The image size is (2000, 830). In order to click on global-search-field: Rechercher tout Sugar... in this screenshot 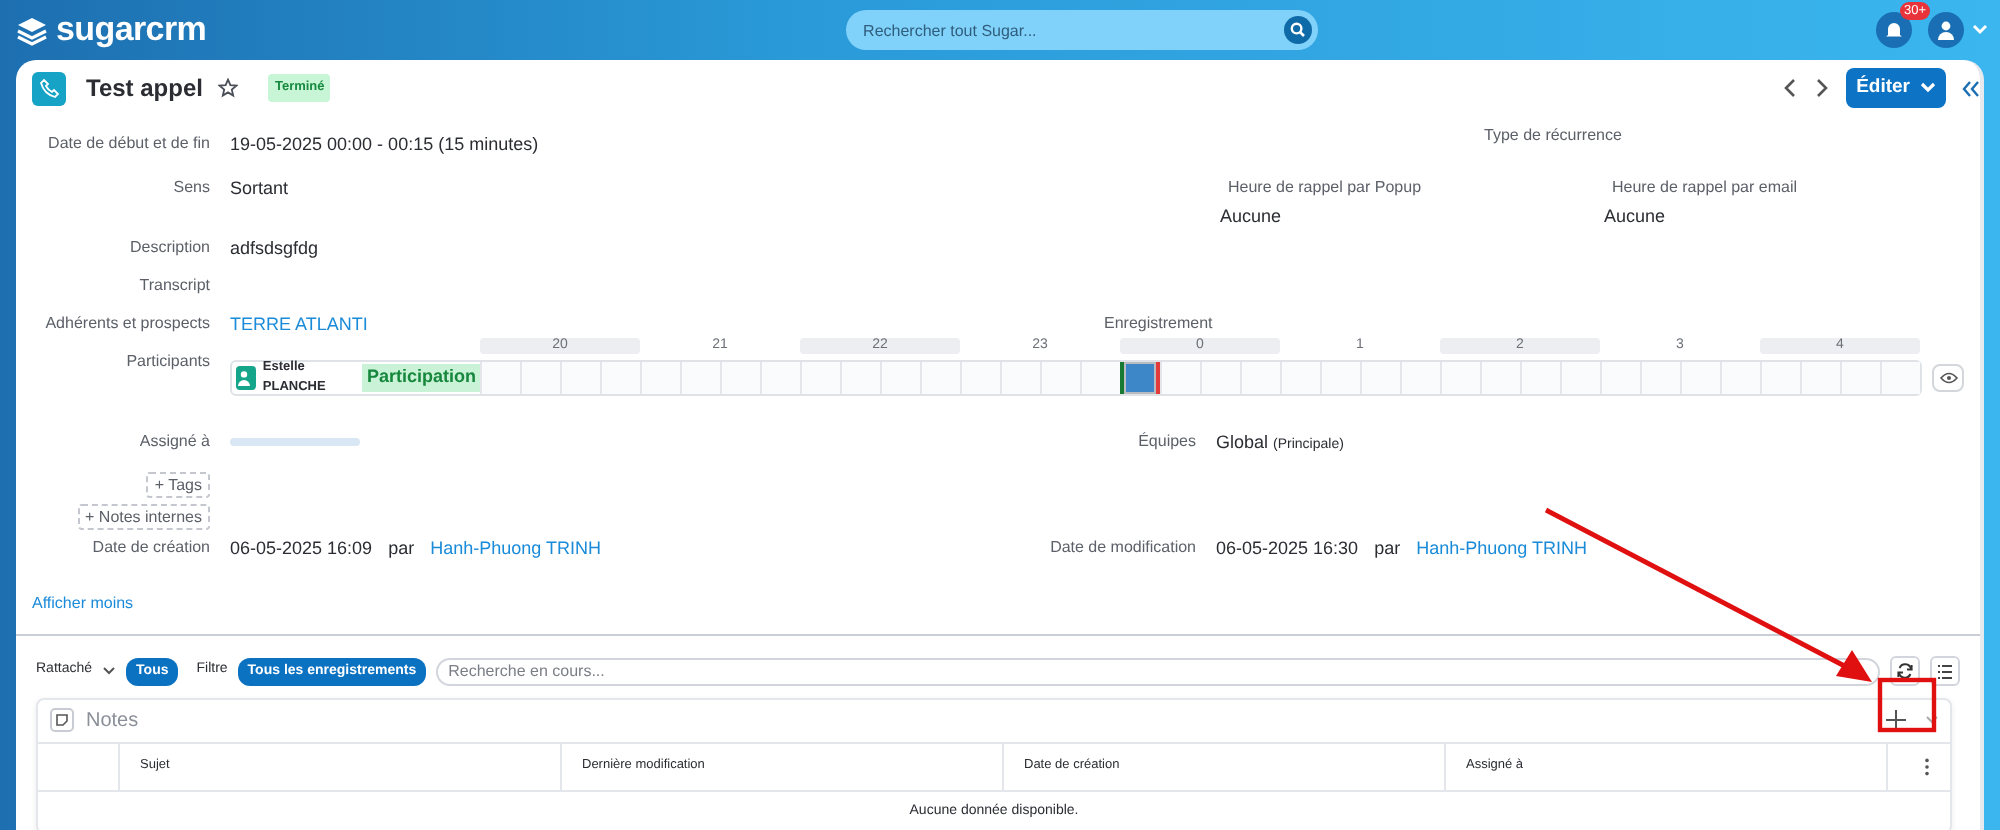, I will do `click(1081, 30)`.